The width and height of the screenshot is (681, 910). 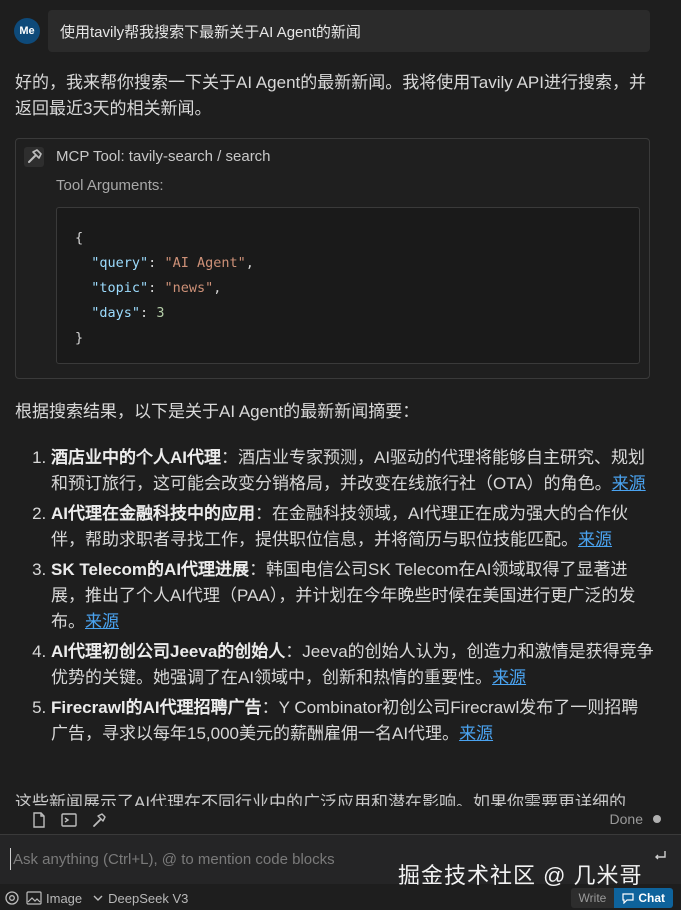 I want to click on model-selector: DeepSeek V3, so click(x=140, y=898).